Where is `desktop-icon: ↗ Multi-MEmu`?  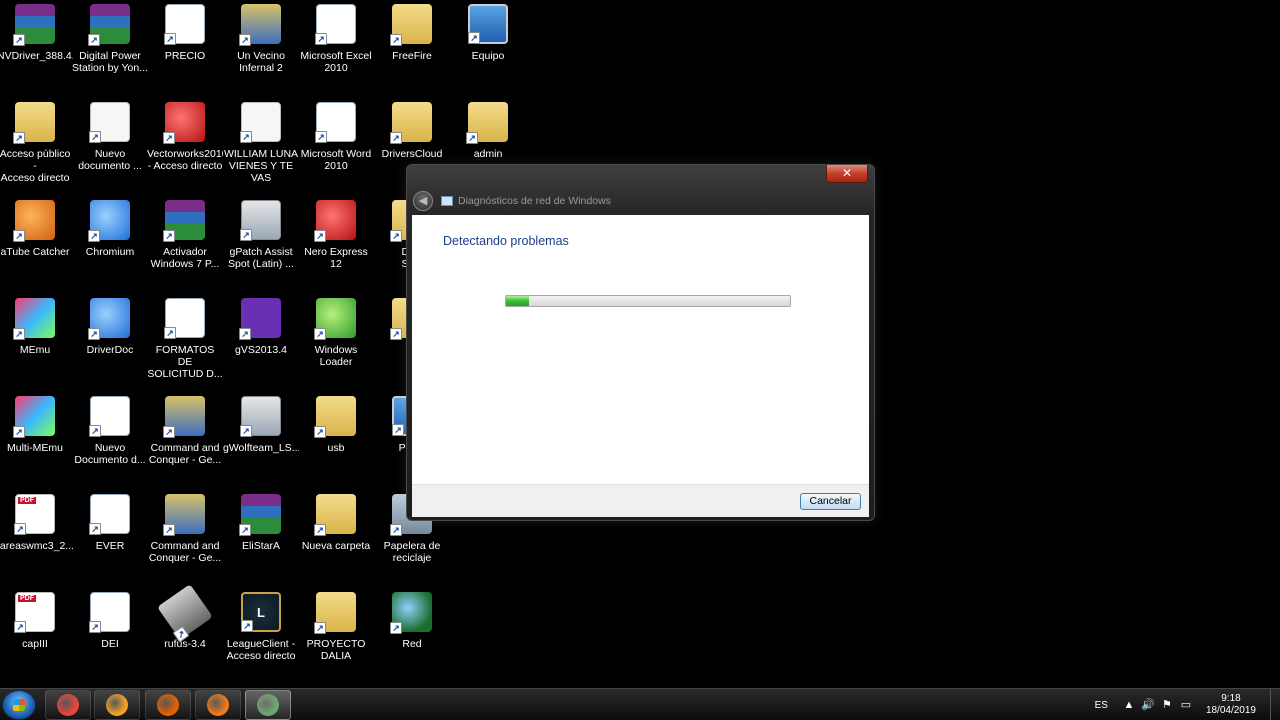
desktop-icon: ↗ Multi-MEmu is located at coordinates (36, 440).